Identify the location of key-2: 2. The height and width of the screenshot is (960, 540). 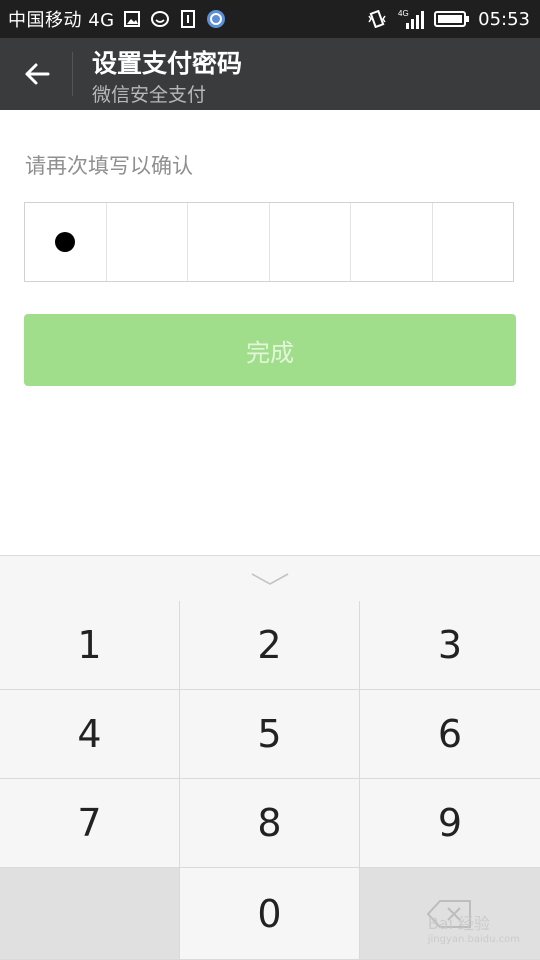
(270, 645).